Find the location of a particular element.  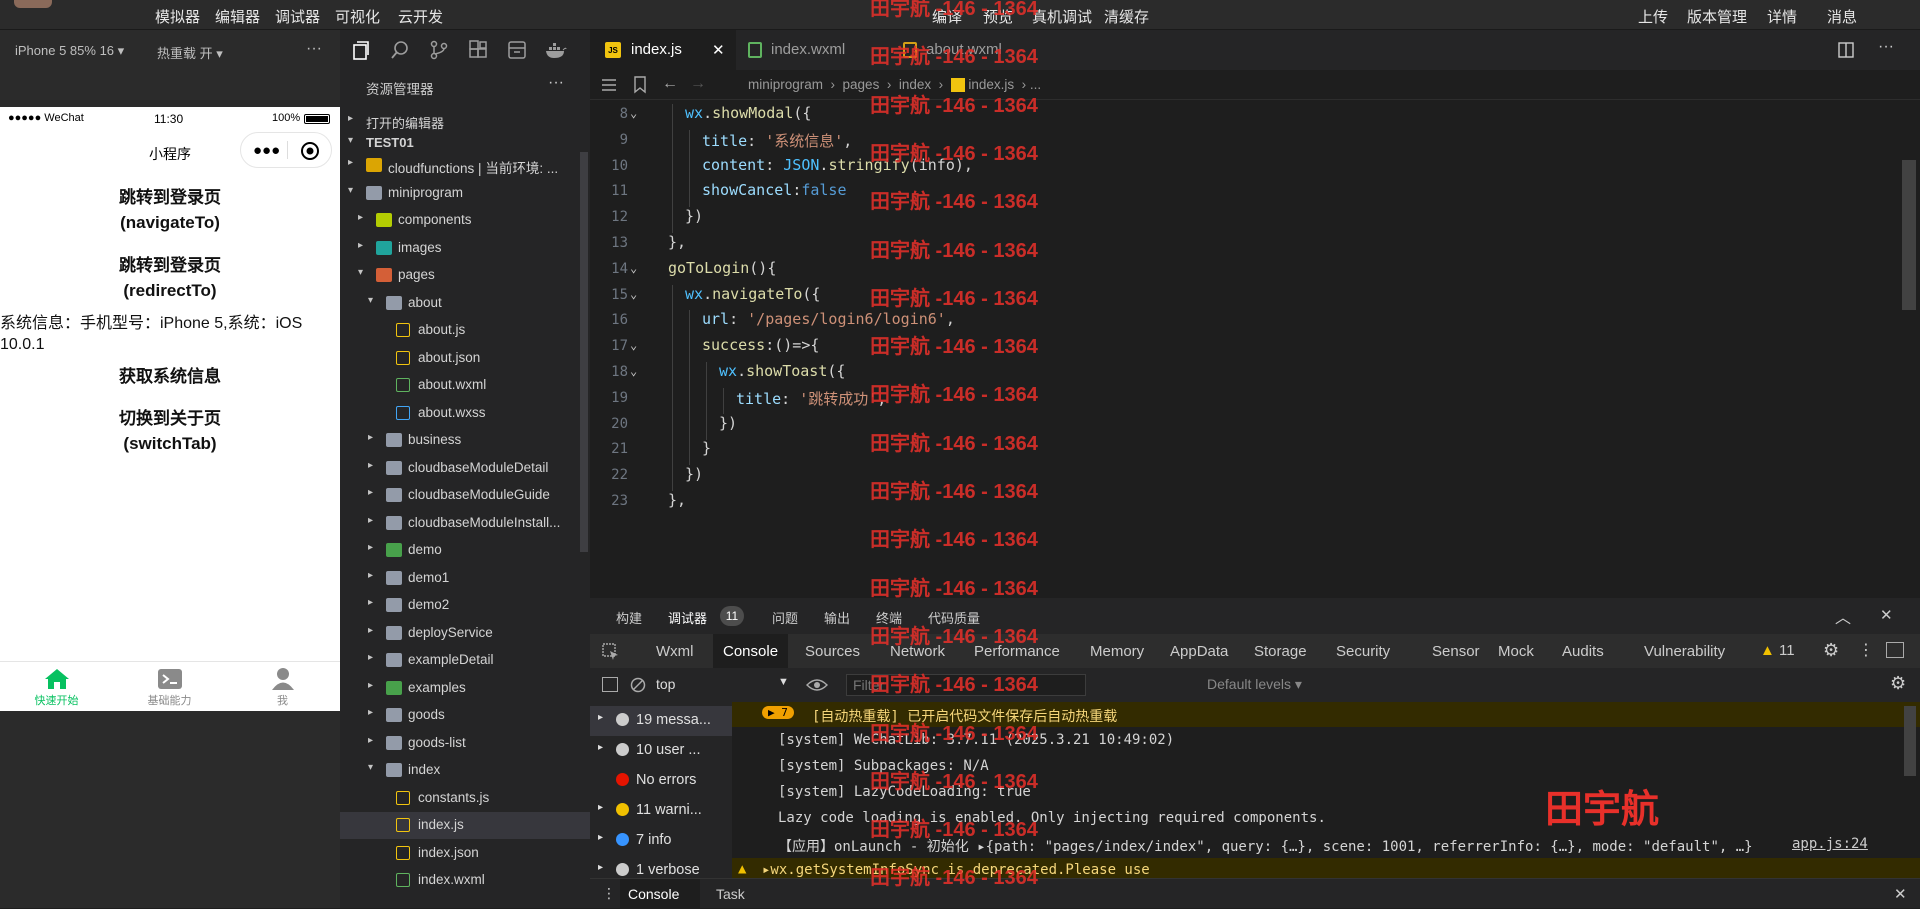

tab-basic-capability: 基础能力 is located at coordinates (169, 687).